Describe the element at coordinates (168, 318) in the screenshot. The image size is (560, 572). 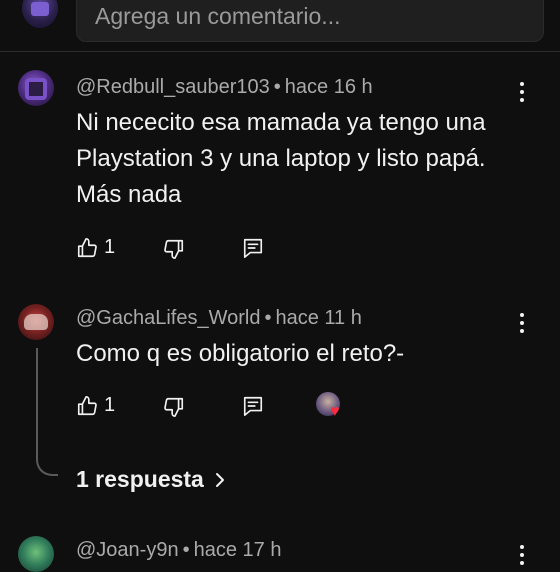
I see `comment-author: @GachaLifes_World` at that location.